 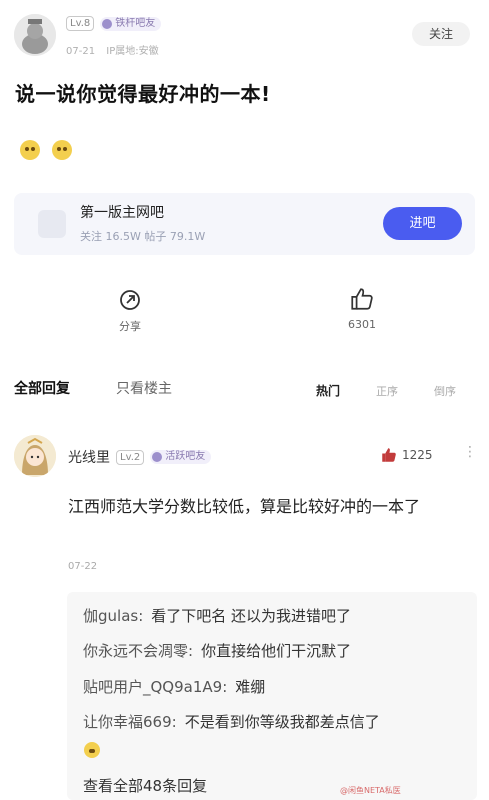 I want to click on post-date: 07-21, so click(x=81, y=51).